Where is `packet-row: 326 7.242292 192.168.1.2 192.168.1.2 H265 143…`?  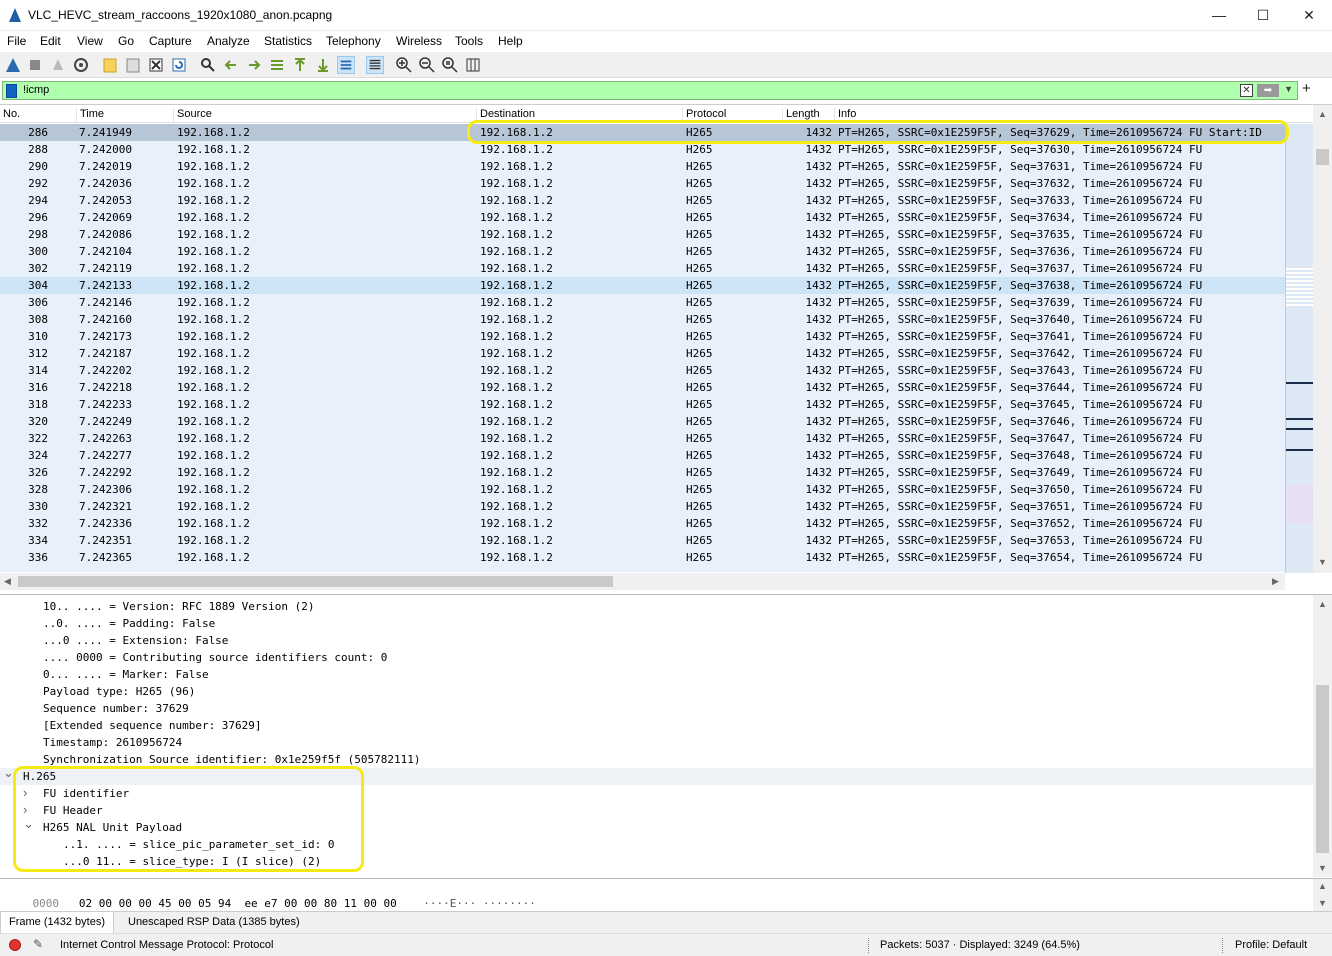
packet-row: 326 7.242292 192.168.1.2 192.168.1.2 H265 143… is located at coordinates (642, 472).